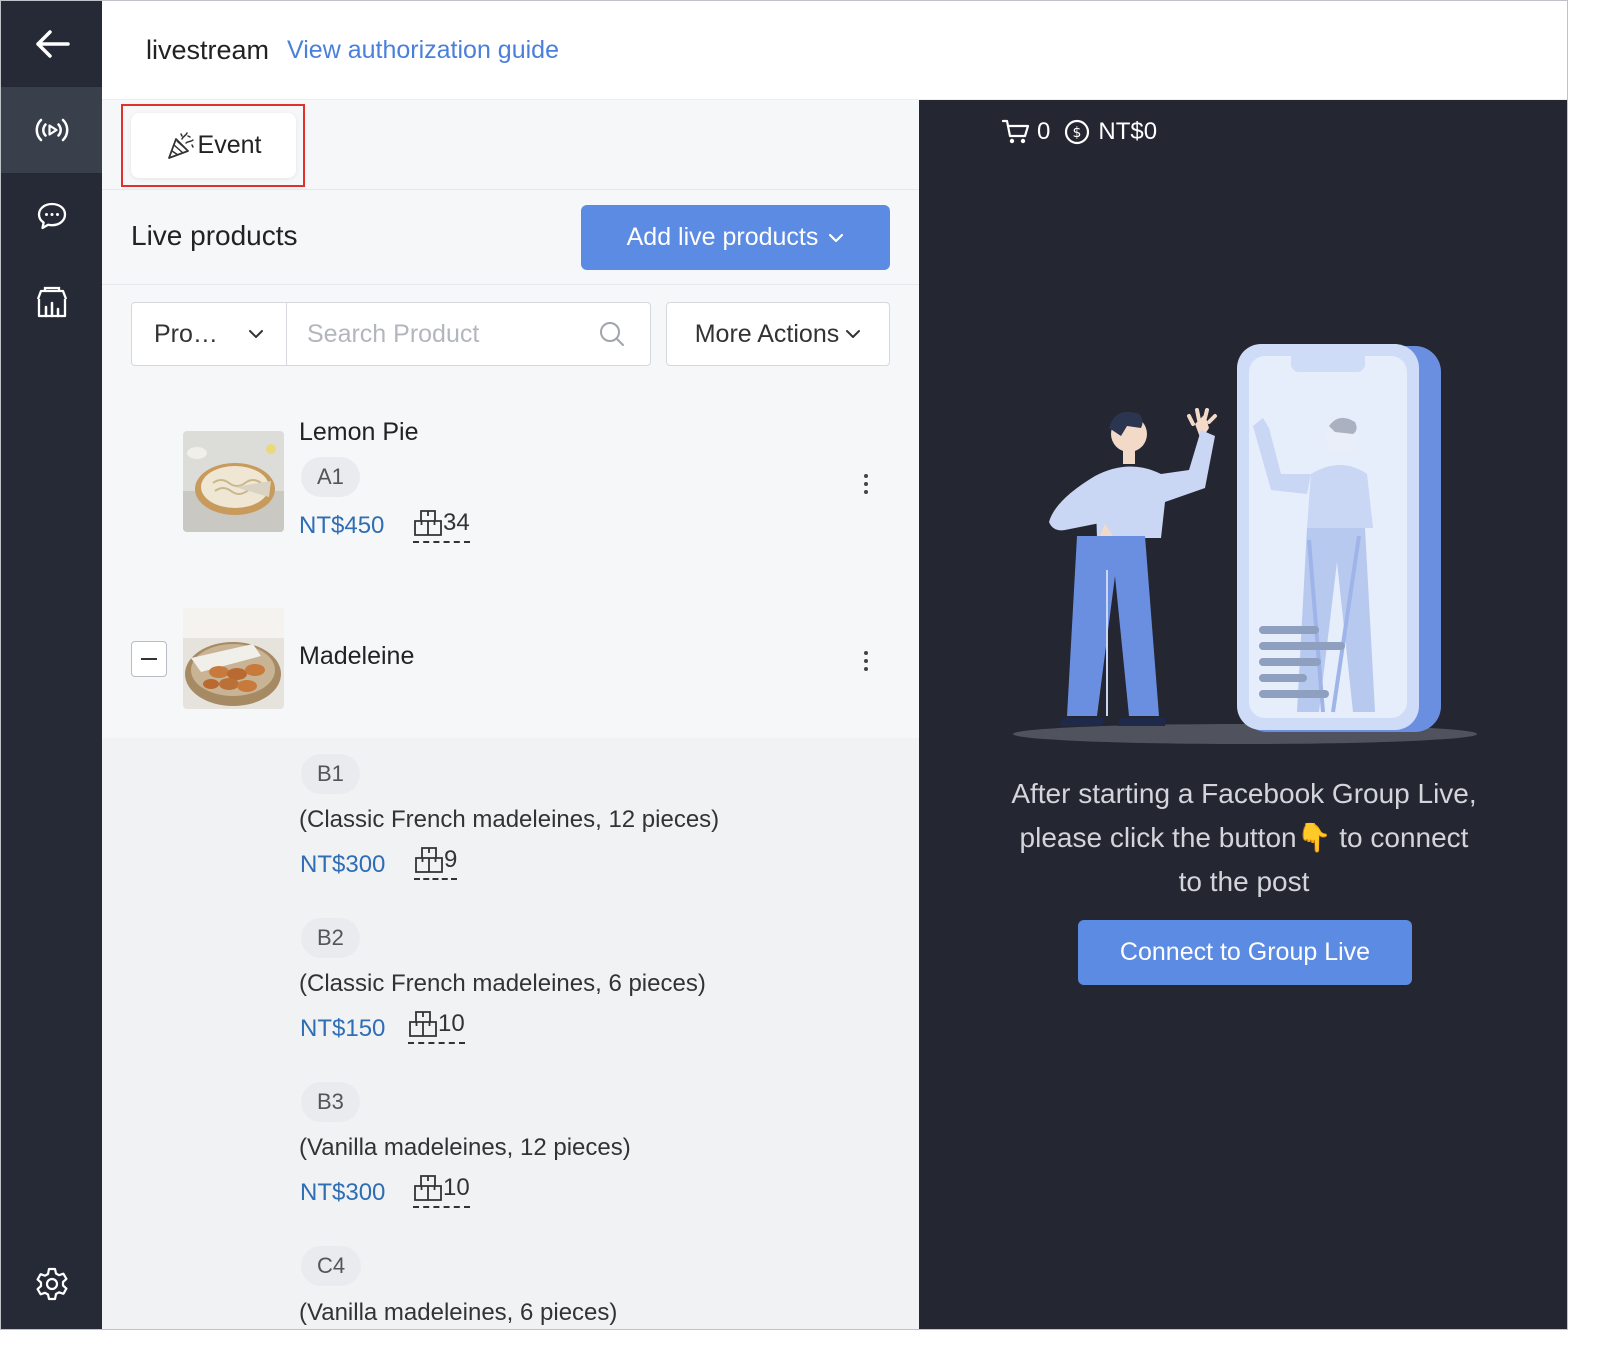 Image resolution: width=1600 pixels, height=1356 pixels. I want to click on variant-code-badge: C4, so click(331, 1266).